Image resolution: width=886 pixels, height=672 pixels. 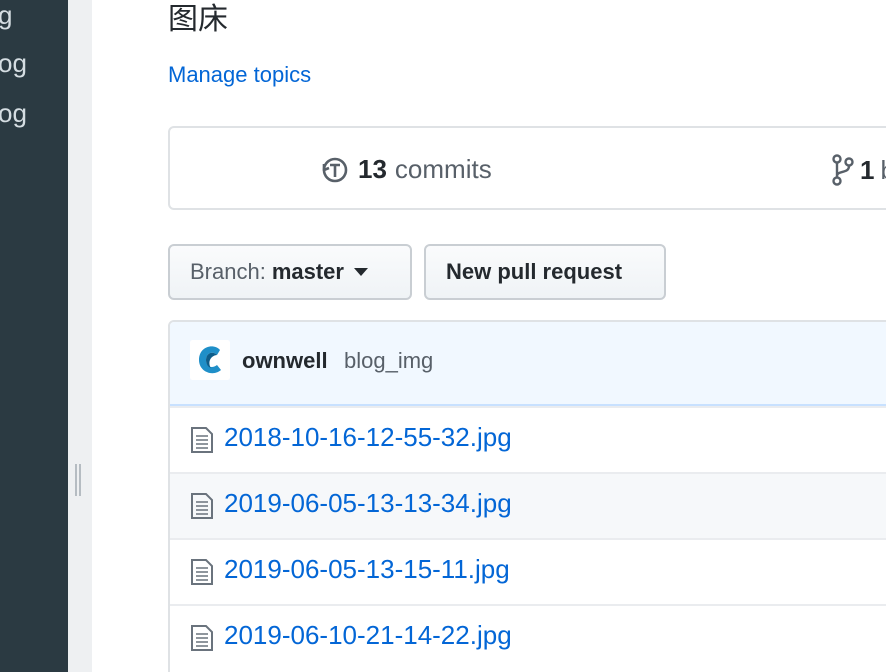 What do you see at coordinates (198, 19) in the screenshot?
I see `repo-description: 图床` at bounding box center [198, 19].